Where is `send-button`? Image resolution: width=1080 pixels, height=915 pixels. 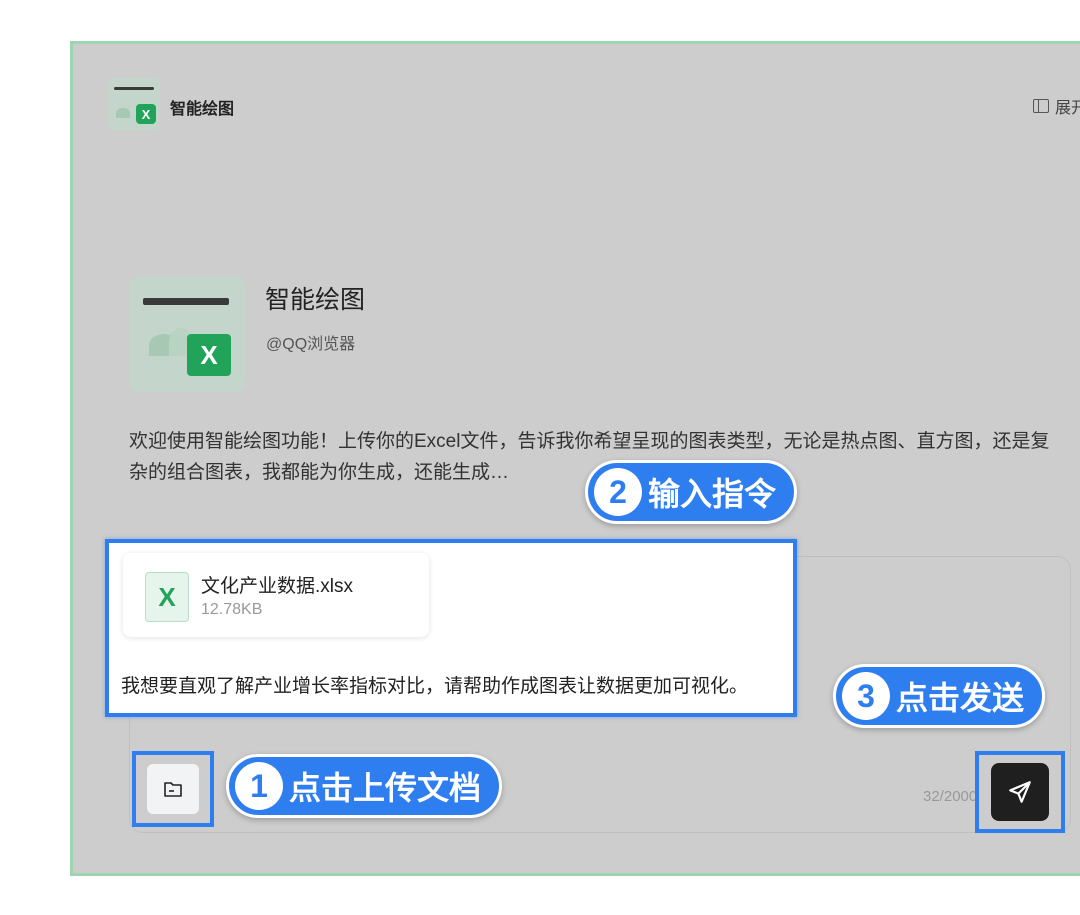 send-button is located at coordinates (1020, 792).